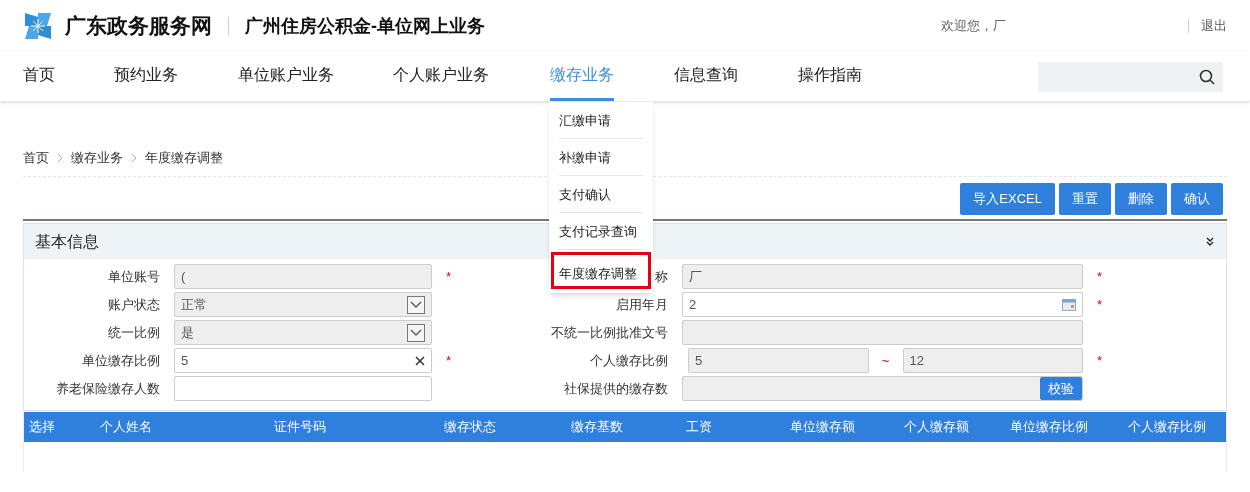 This screenshot has width=1250, height=492. Describe the element at coordinates (699, 427) in the screenshot. I see `column-header: 工资` at that location.